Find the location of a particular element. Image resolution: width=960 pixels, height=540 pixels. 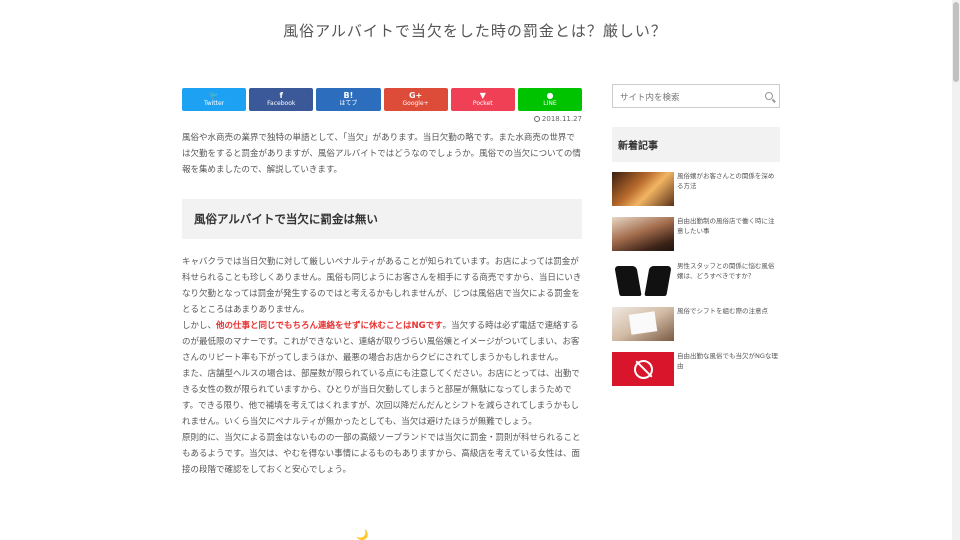

share-line-button: ● LINE is located at coordinates (550, 99).